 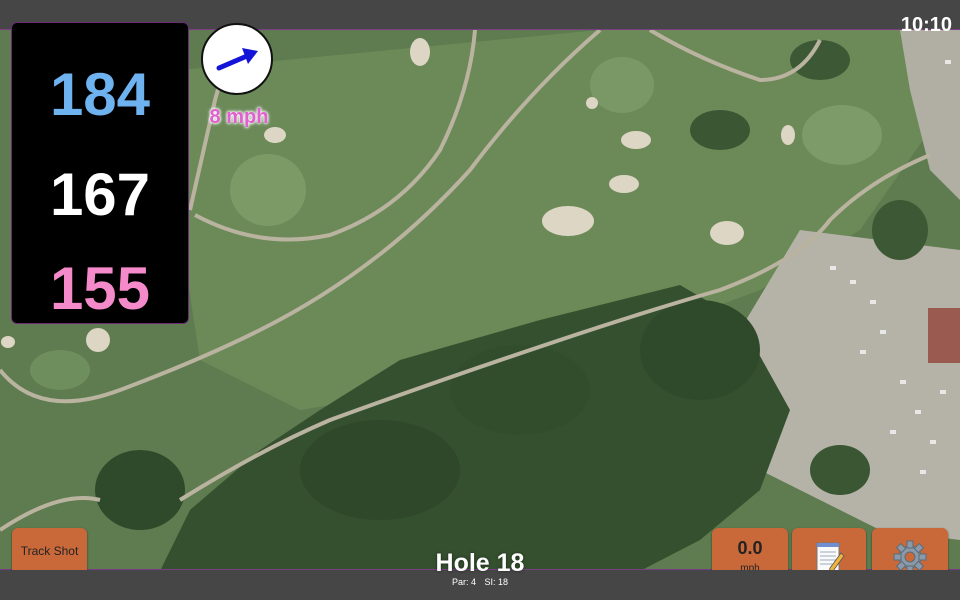 What do you see at coordinates (100, 94) in the screenshot?
I see `distance-back: 184` at bounding box center [100, 94].